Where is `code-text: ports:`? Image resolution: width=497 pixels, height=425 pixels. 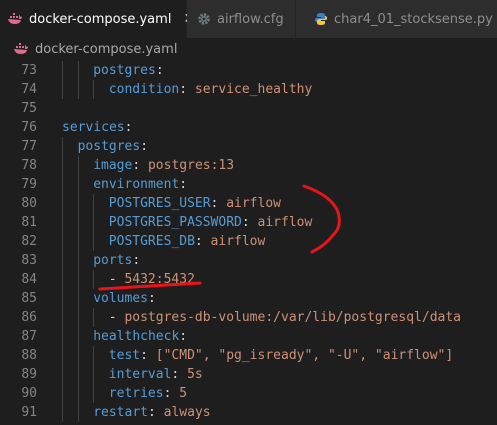
code-text: ports: is located at coordinates (116, 260).